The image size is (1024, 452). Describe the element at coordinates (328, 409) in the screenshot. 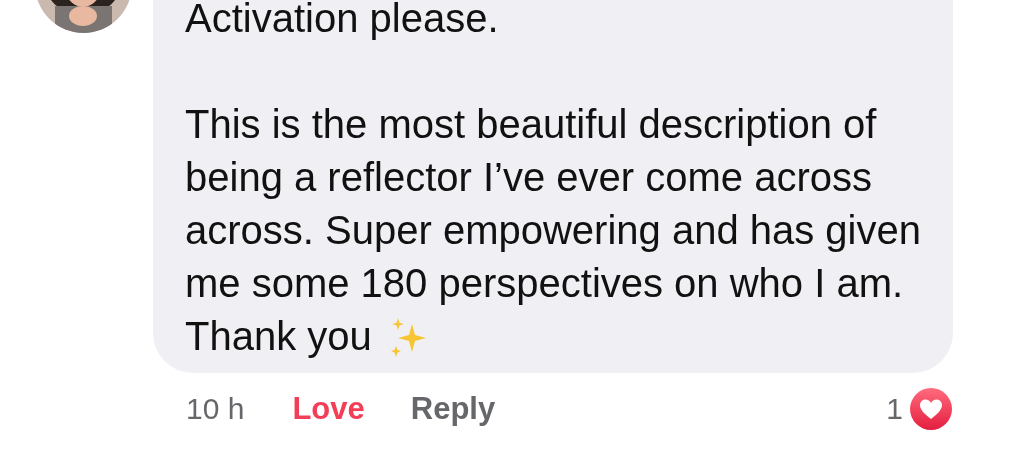

I see `love-link: Love` at that location.